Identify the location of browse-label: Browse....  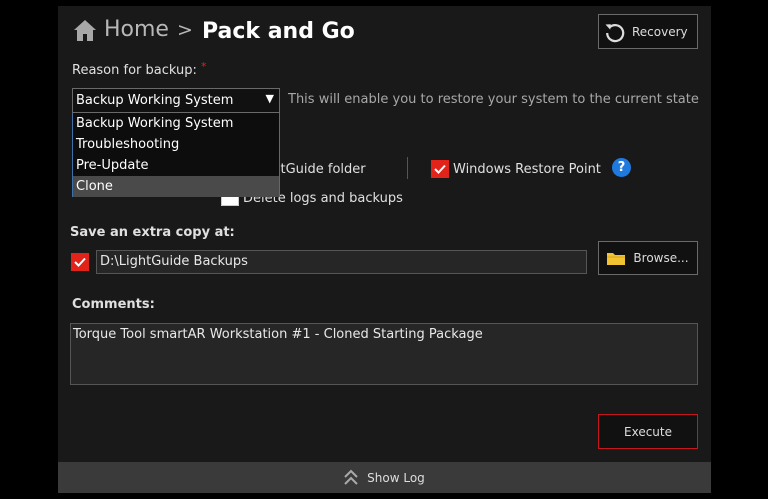
(661, 258).